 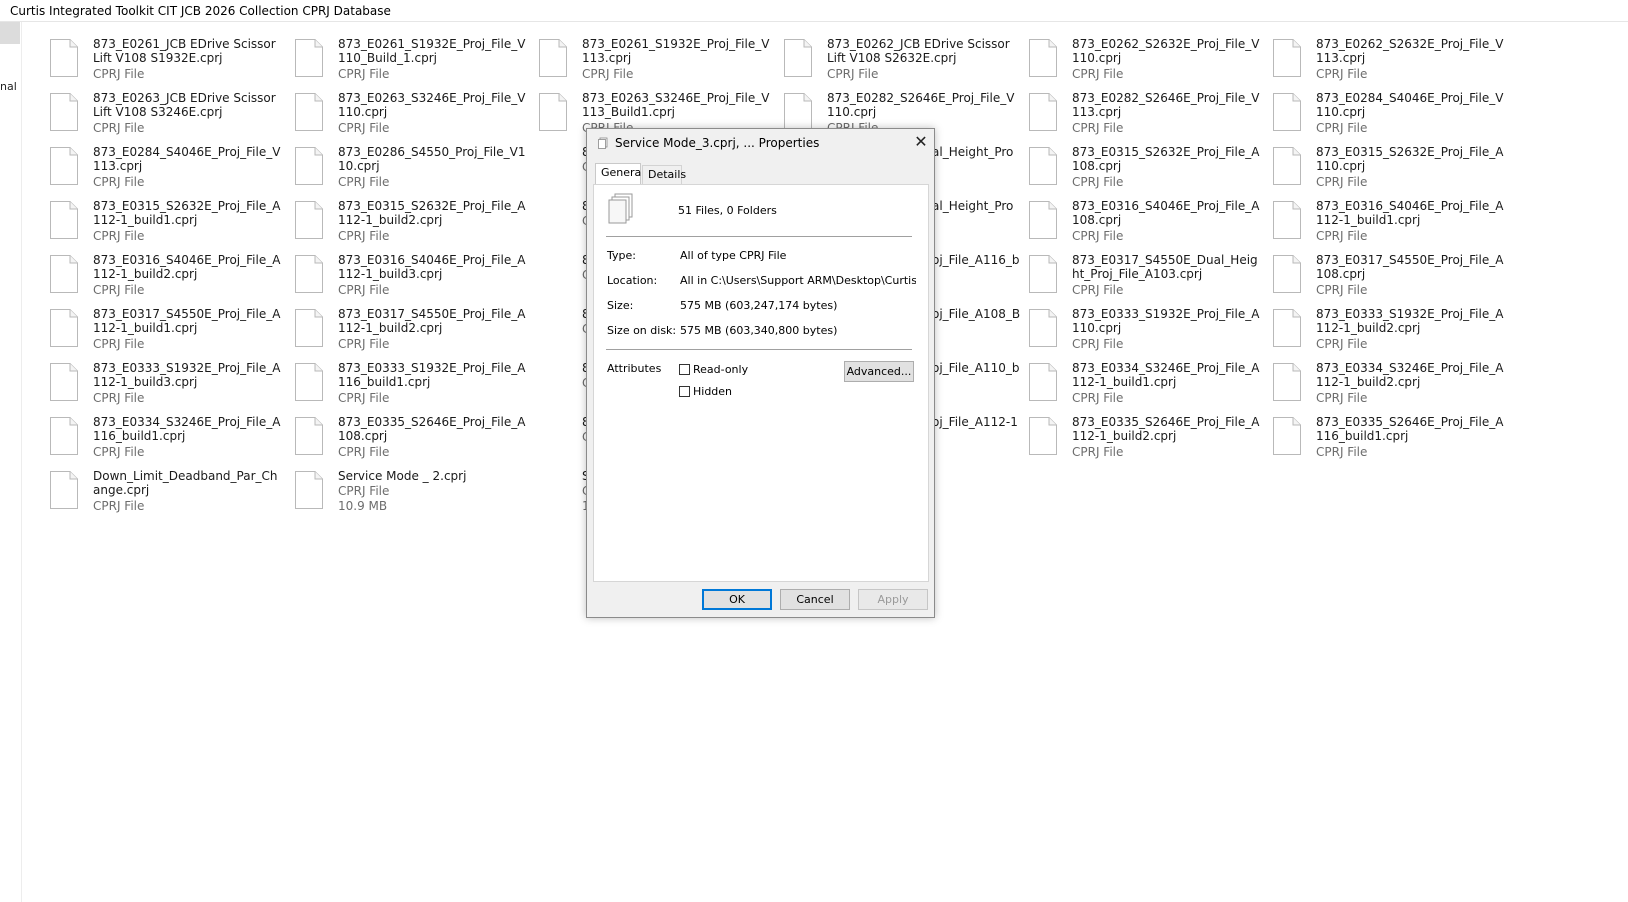 What do you see at coordinates (720, 369) in the screenshot?
I see `readonly-label: Read-only` at bounding box center [720, 369].